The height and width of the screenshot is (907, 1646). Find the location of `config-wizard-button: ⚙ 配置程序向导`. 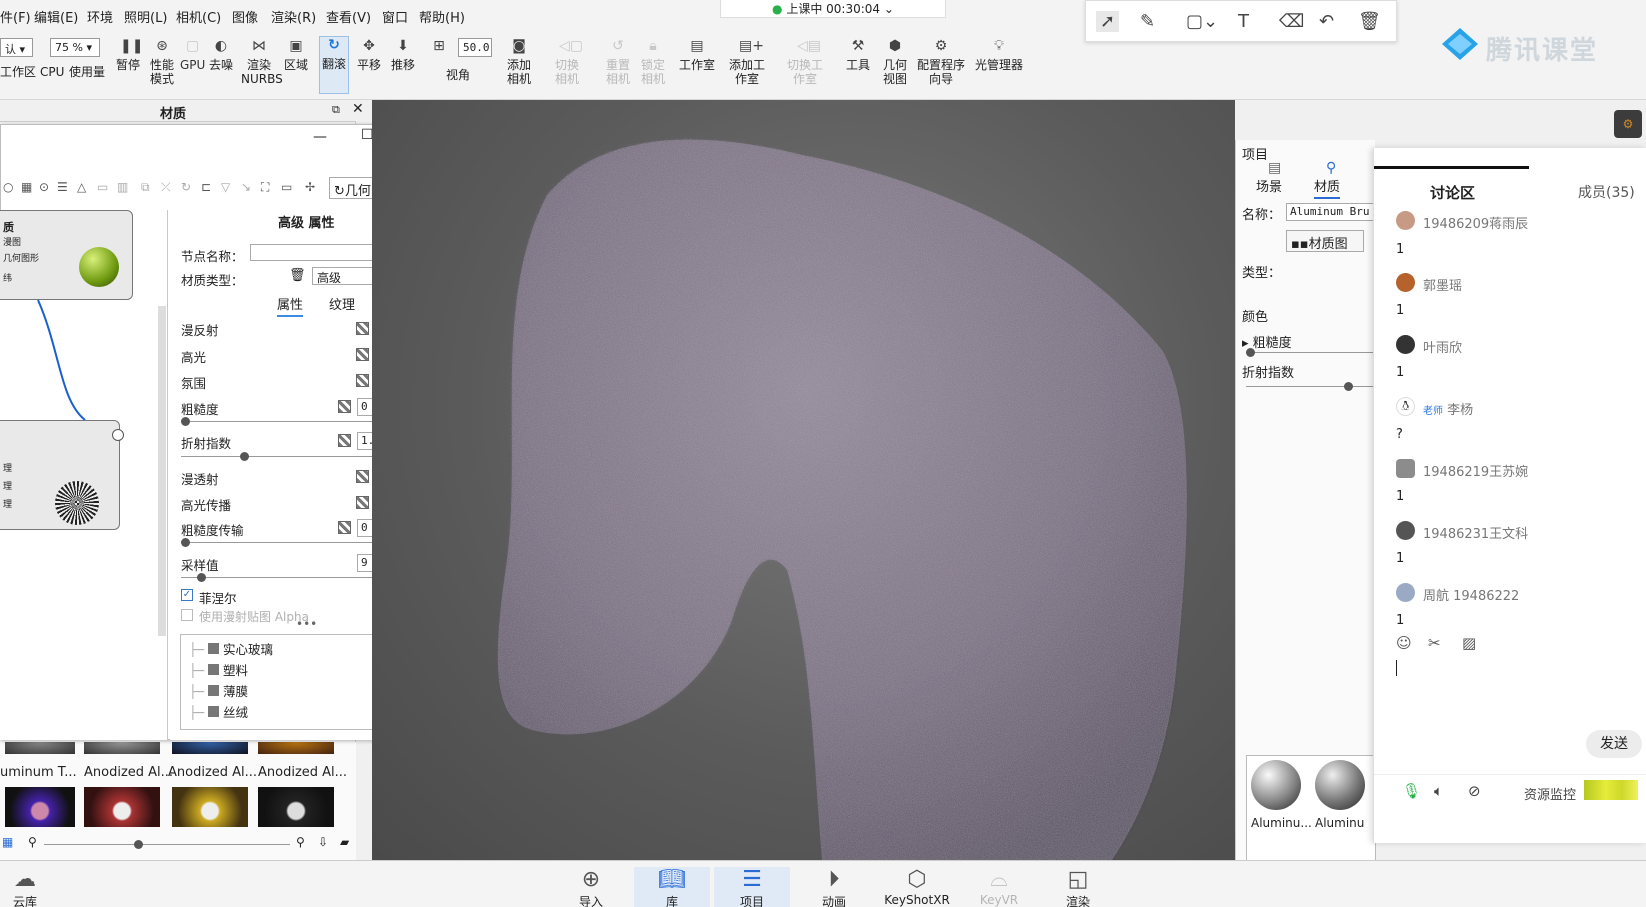

config-wizard-button: ⚙ 配置程序向导 is located at coordinates (941, 62).